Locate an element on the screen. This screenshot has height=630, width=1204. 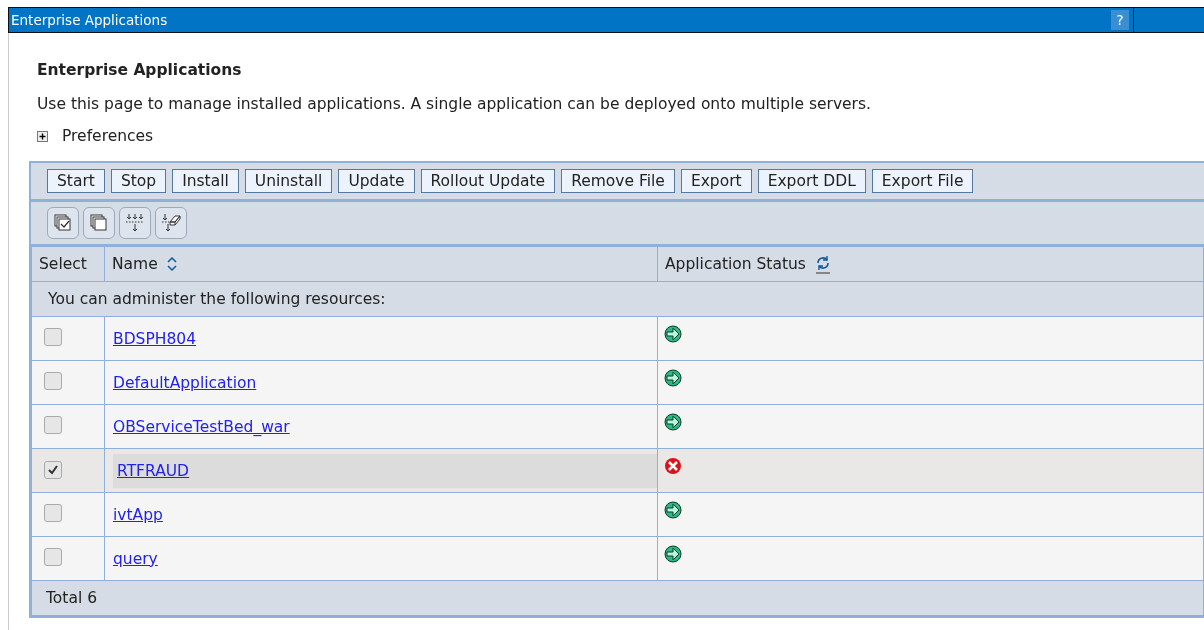
eraser-icon is located at coordinates (171, 223).